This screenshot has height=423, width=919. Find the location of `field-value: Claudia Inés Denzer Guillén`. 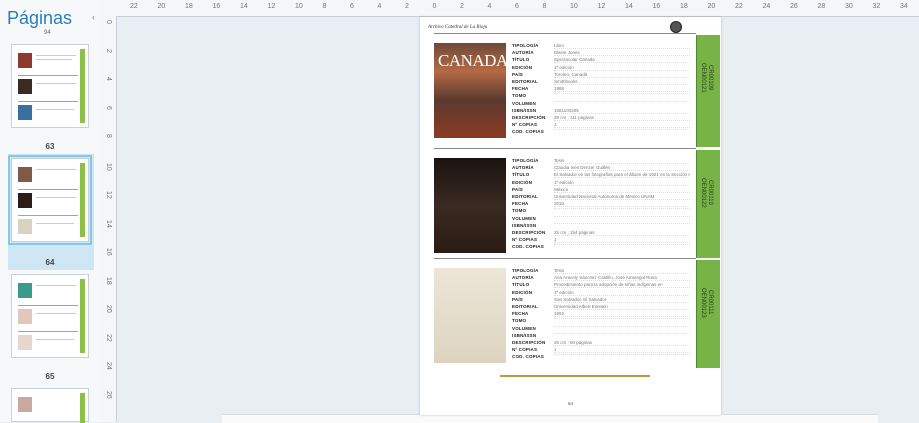

field-value: Claudia Inés Denzer Guillén is located at coordinates (622, 168).